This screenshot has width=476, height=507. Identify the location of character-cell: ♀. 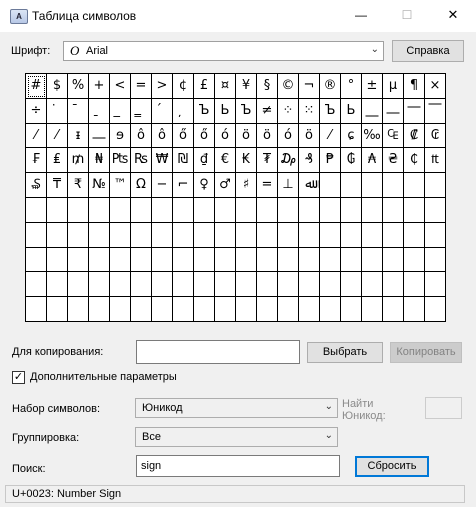
(204, 185).